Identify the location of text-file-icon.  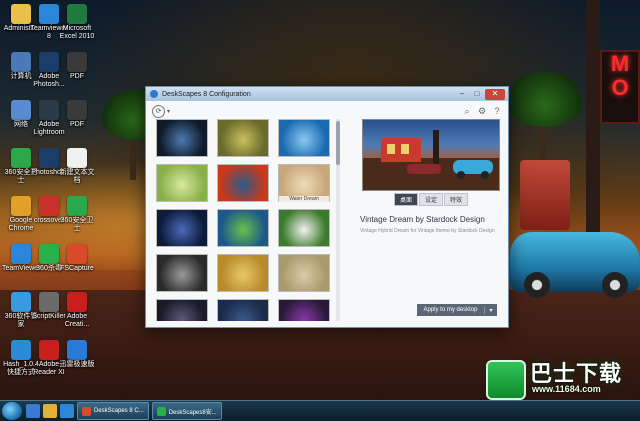
(77, 158).